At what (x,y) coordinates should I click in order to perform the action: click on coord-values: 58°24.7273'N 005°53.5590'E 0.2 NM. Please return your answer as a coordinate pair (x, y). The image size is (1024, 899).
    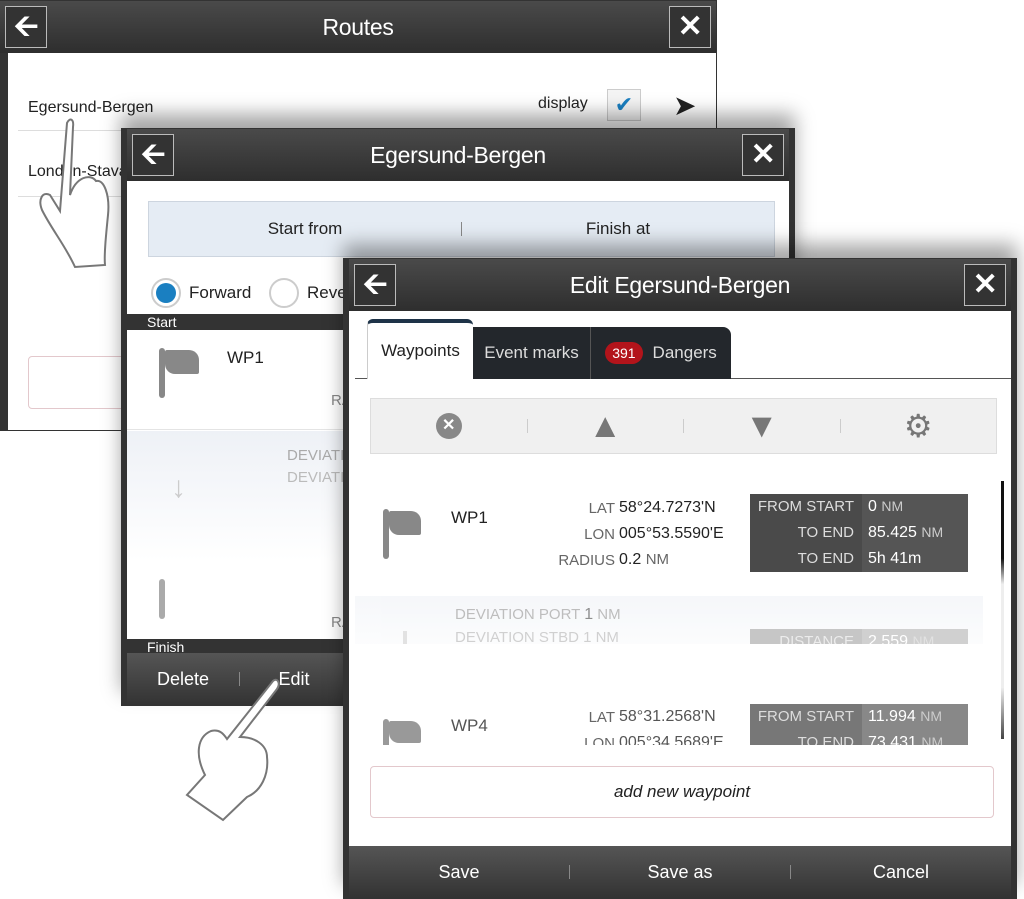
    Looking at the image, I should click on (671, 538).